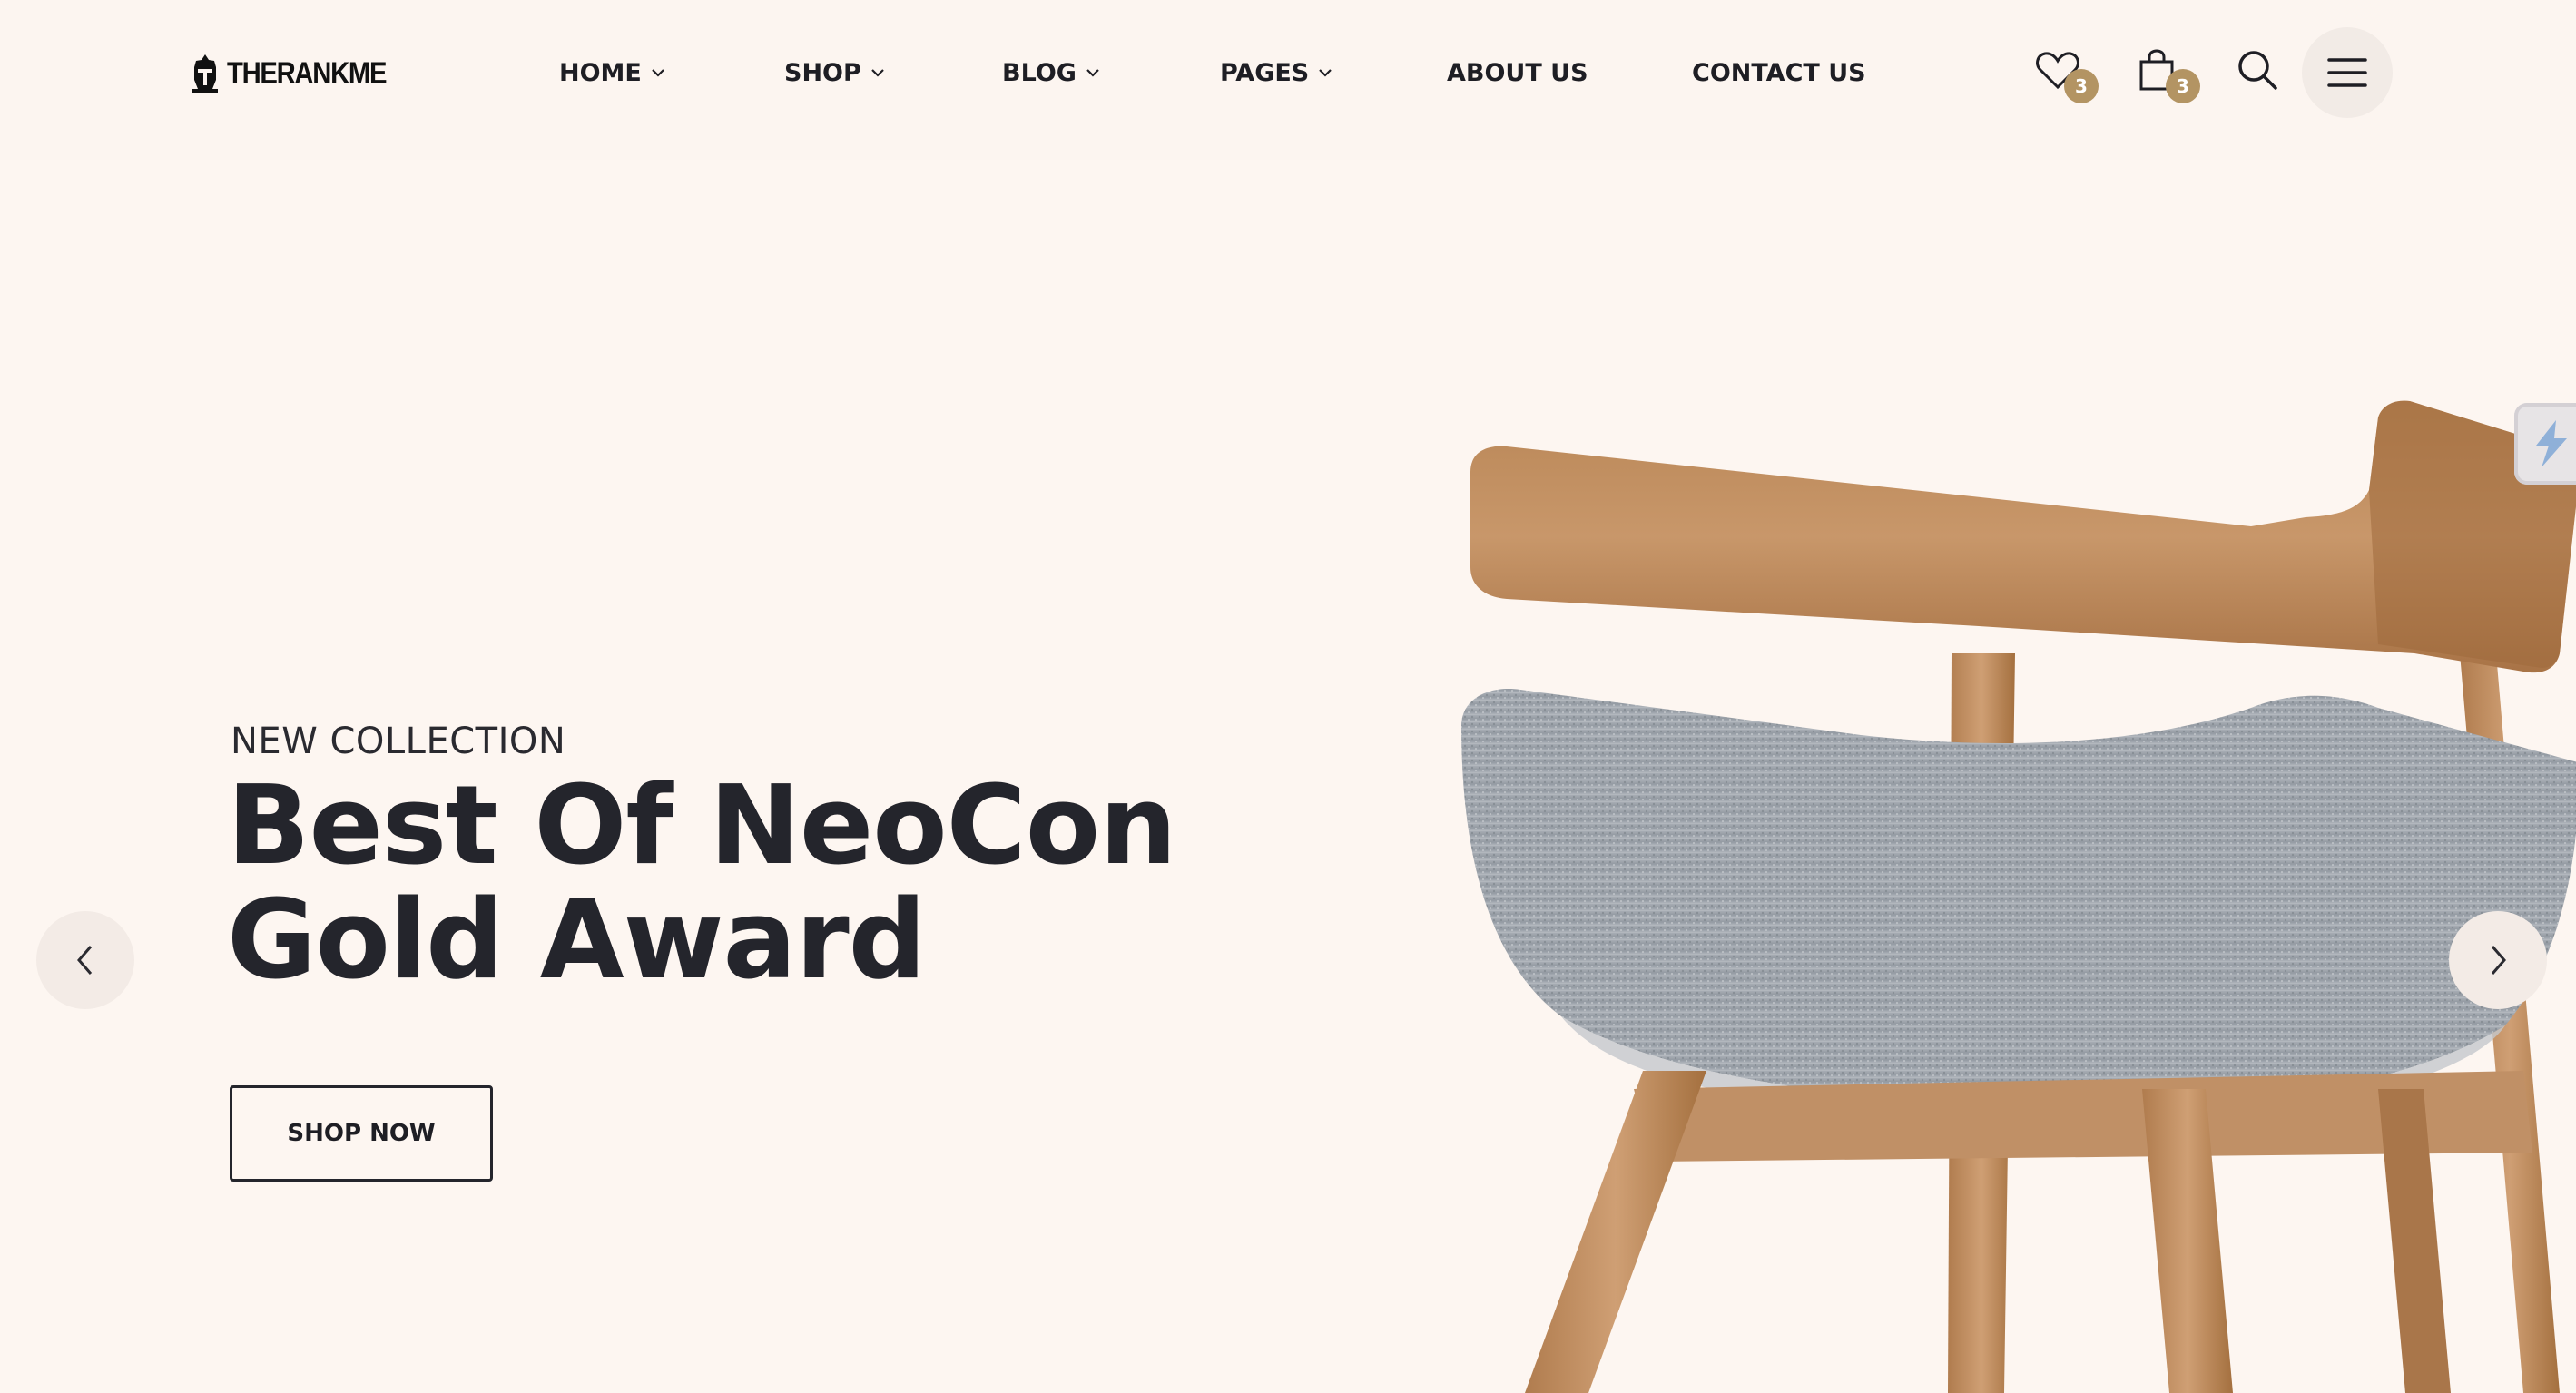 The height and width of the screenshot is (1393, 2576). Describe the element at coordinates (2183, 86) in the screenshot. I see `cart-count-badge: 3` at that location.